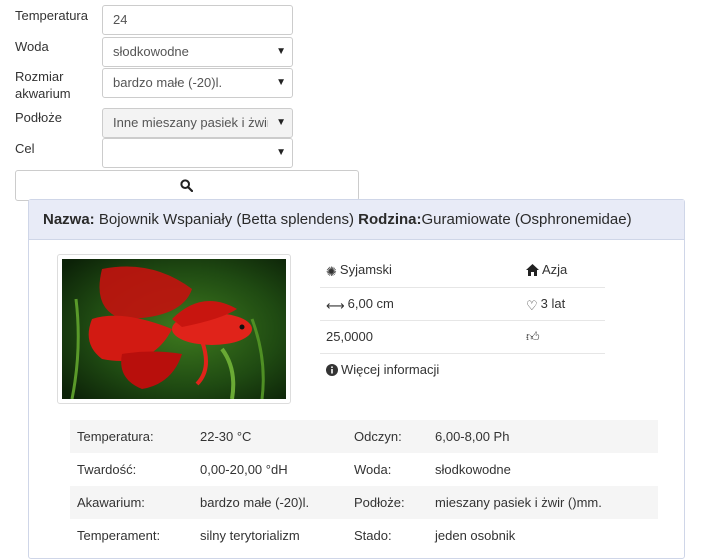  Describe the element at coordinates (226, 219) in the screenshot. I see `fish-name: Bojownik Wspaniały (Betta splendens)` at that location.